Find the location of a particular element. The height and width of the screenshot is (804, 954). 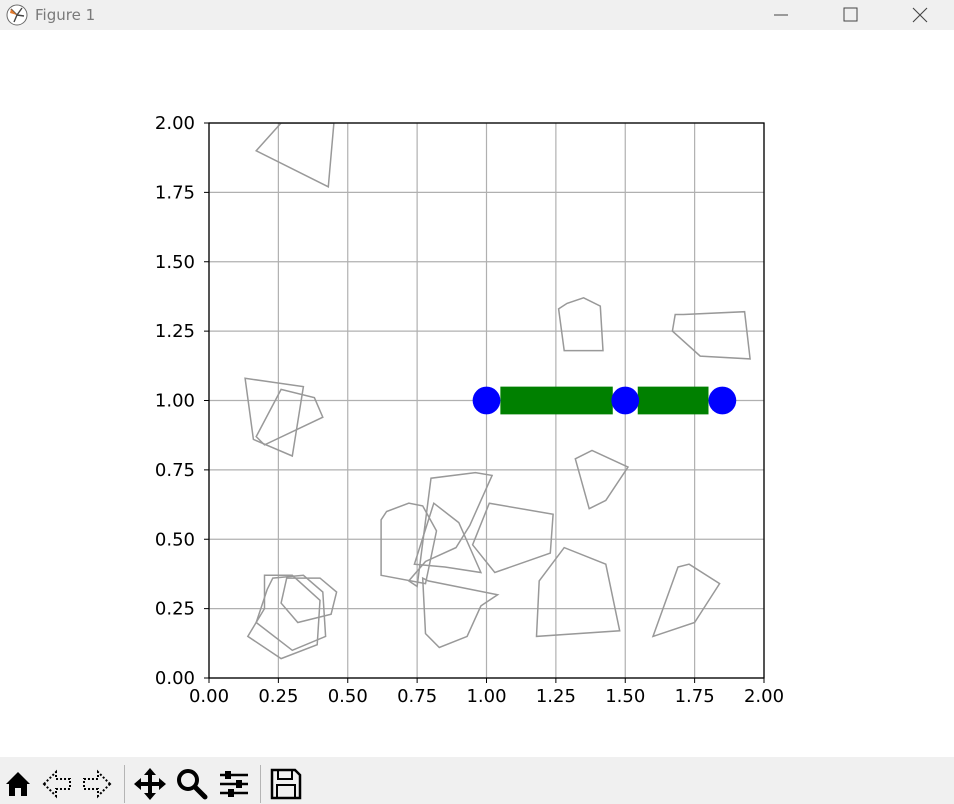

matplotlib-logo-icon is located at coordinates (17, 15).